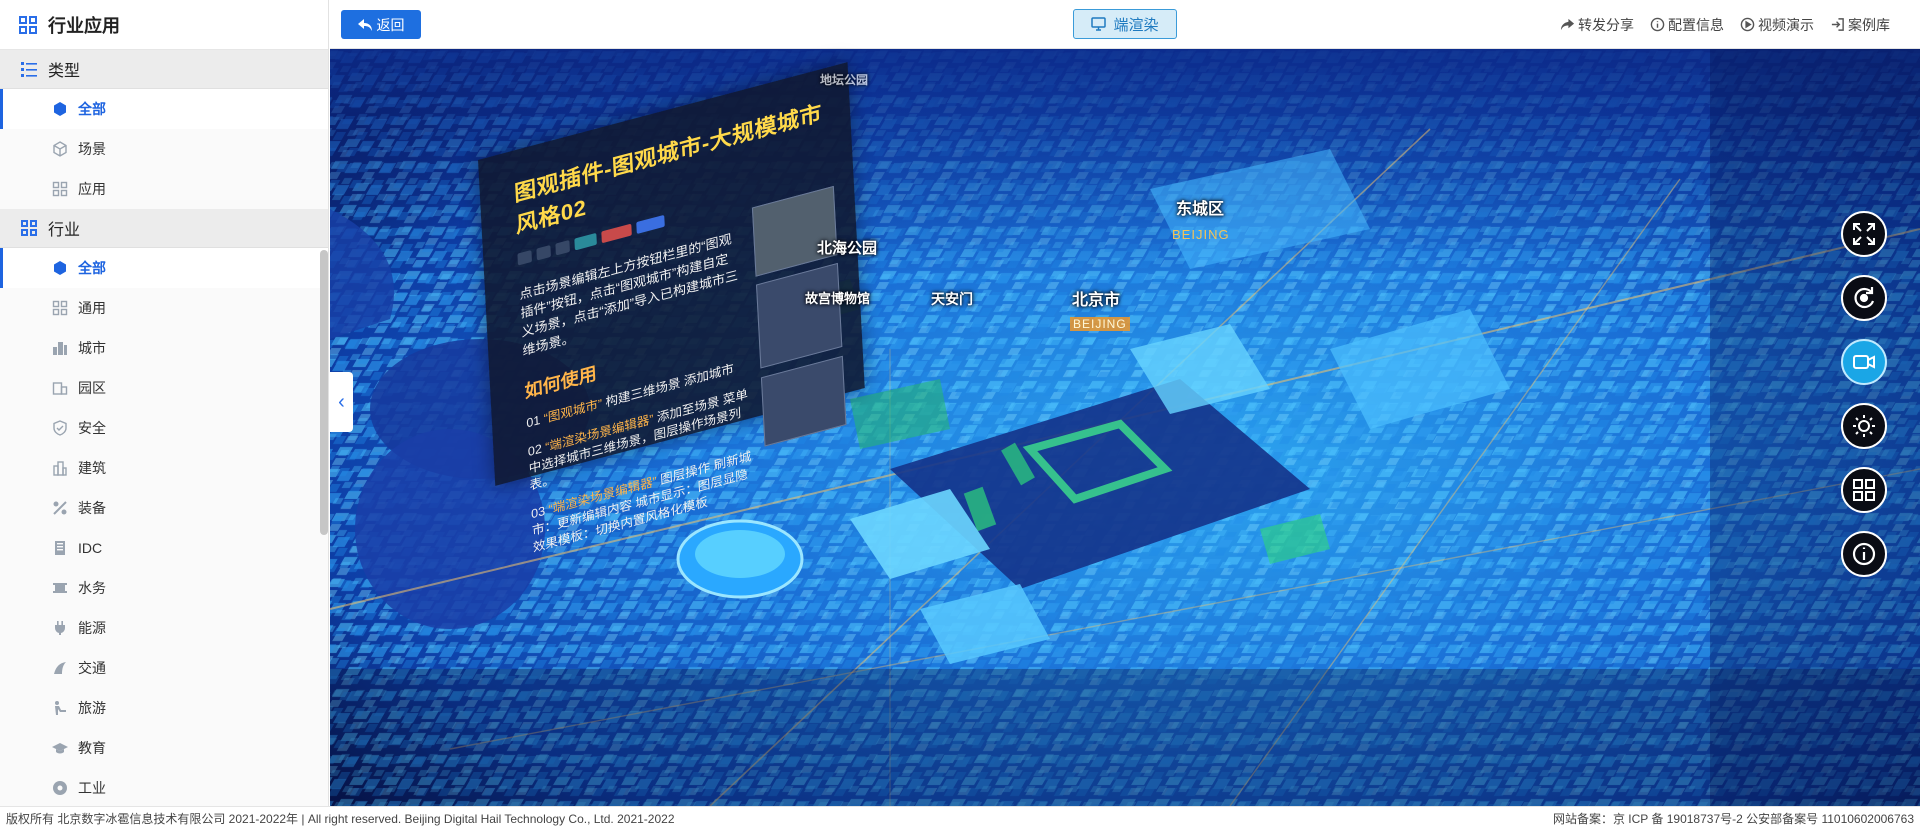  What do you see at coordinates (60, 388) in the screenshot?
I see `park-icon` at bounding box center [60, 388].